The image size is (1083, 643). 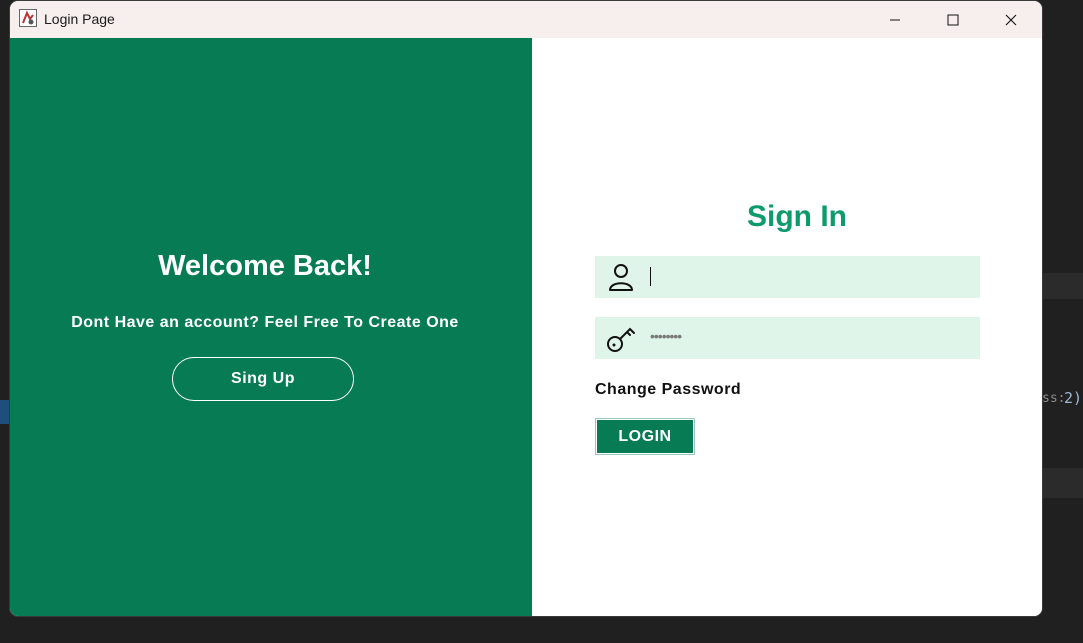 I want to click on background-code-fragment: ss:, so click(x=1054, y=398).